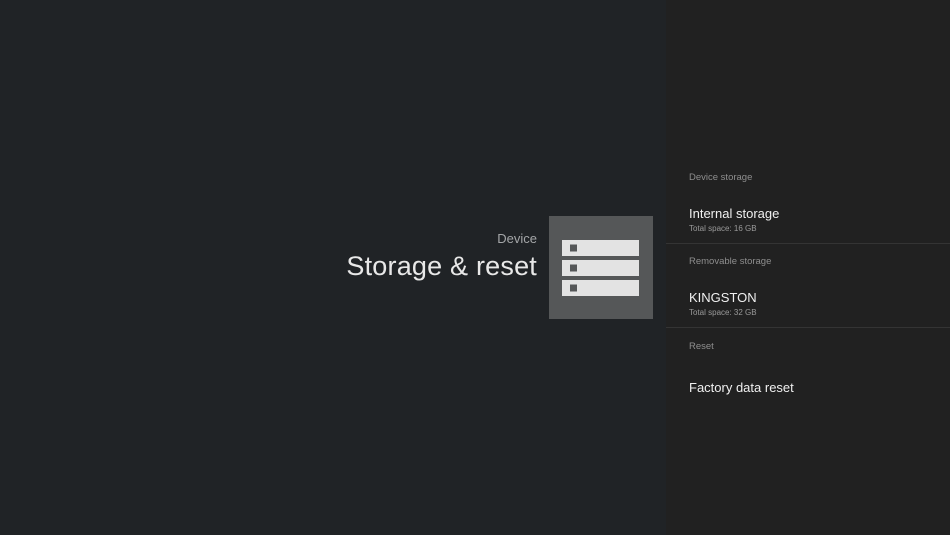 This screenshot has height=535, width=950. What do you see at coordinates (517, 238) in the screenshot?
I see `breadcrumb: Device` at bounding box center [517, 238].